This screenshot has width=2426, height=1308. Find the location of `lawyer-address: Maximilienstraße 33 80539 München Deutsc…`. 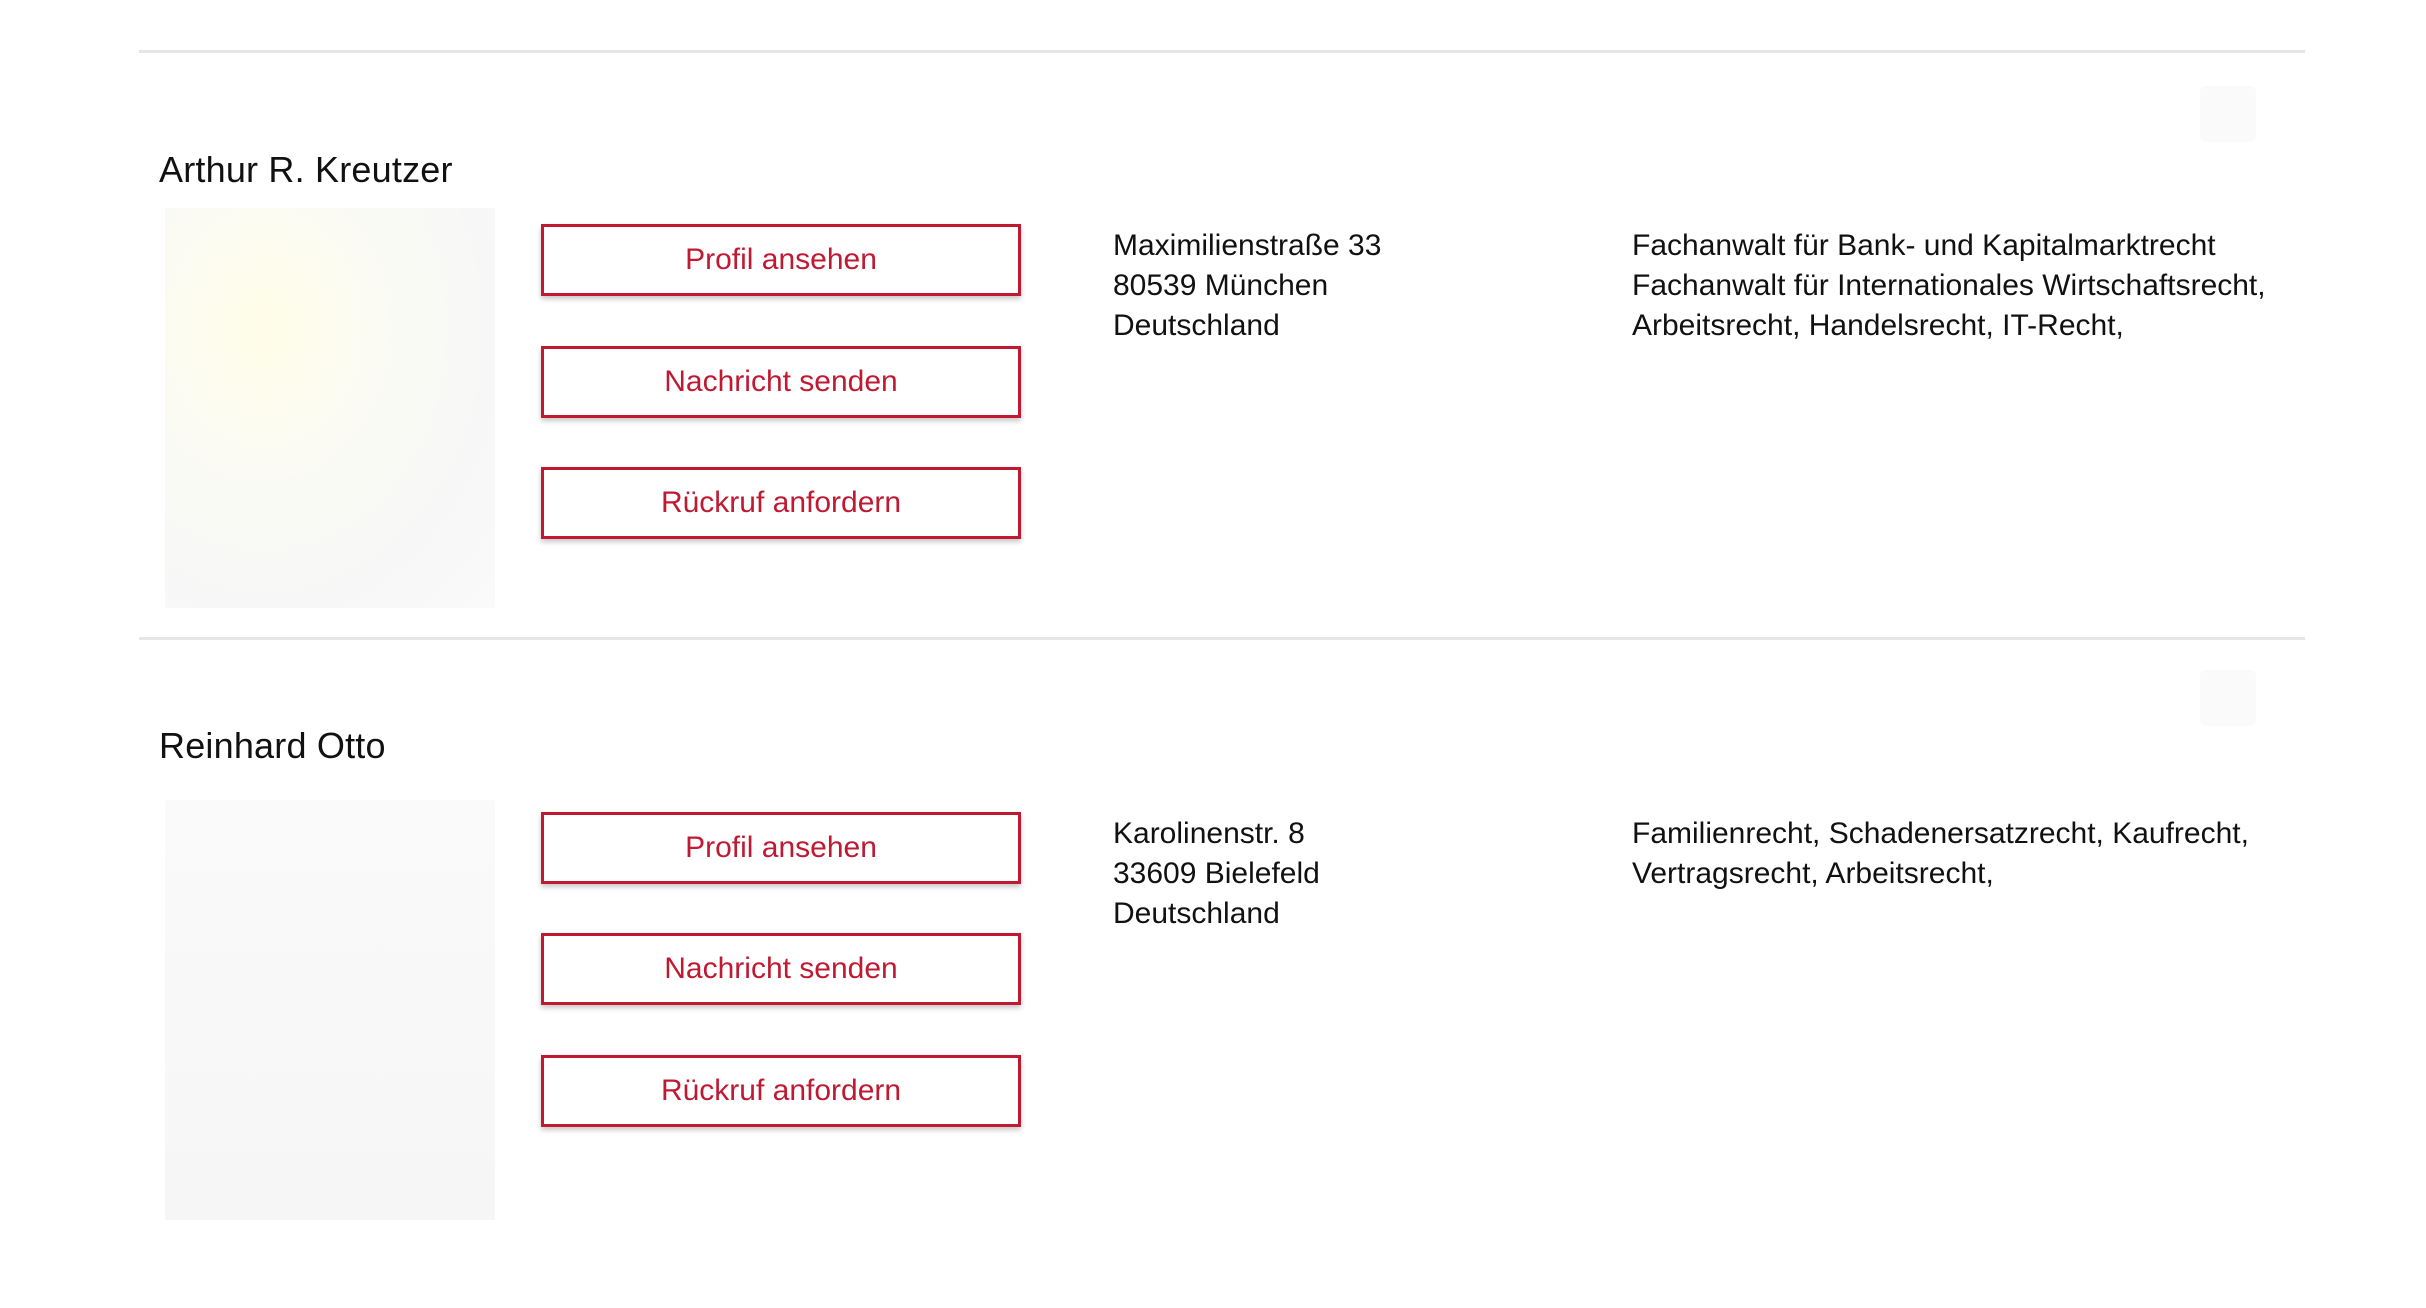

lawyer-address: Maximilienstraße 33 80539 München Deutsc… is located at coordinates (1247, 286).